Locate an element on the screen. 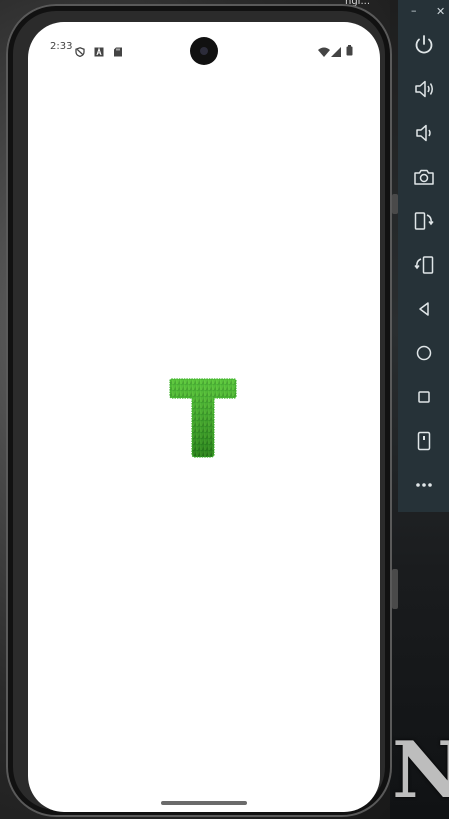 The image size is (449, 819). volume-down-icon is located at coordinates (423, 133).